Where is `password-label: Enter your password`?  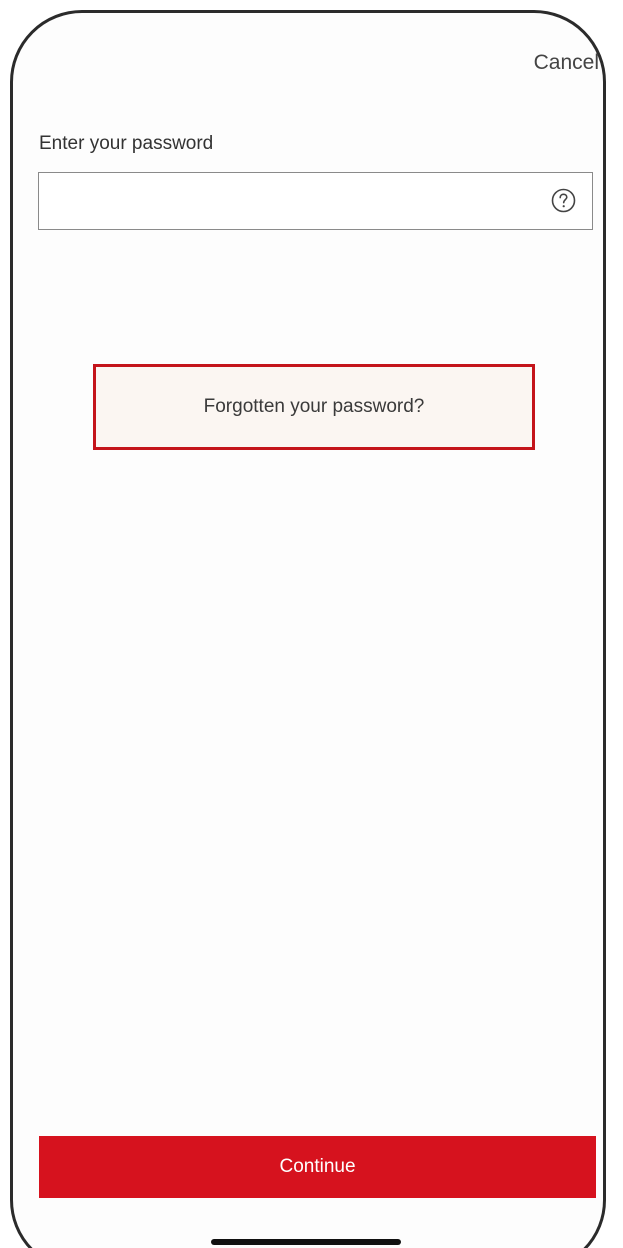 password-label: Enter your password is located at coordinates (126, 143).